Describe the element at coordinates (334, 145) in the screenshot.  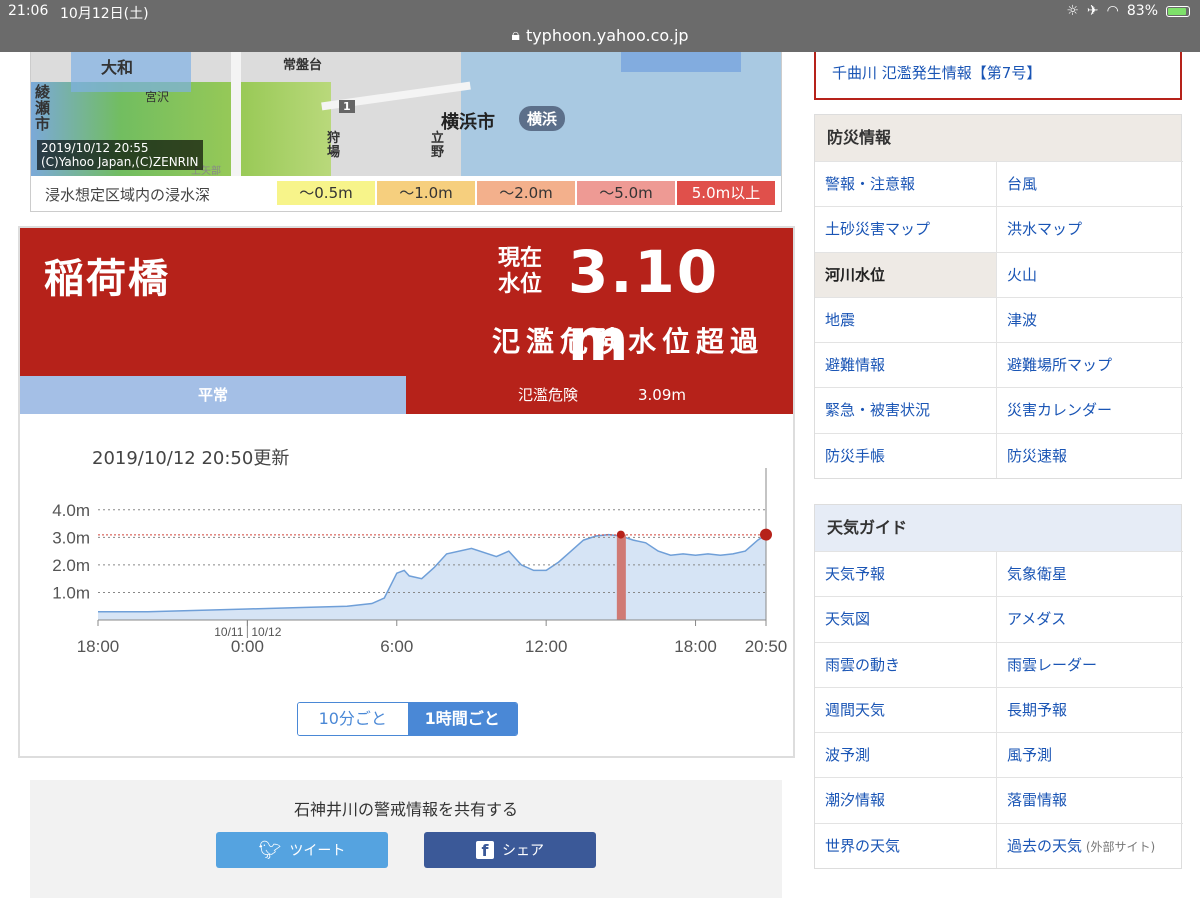
I see `map-label: 狩場` at that location.